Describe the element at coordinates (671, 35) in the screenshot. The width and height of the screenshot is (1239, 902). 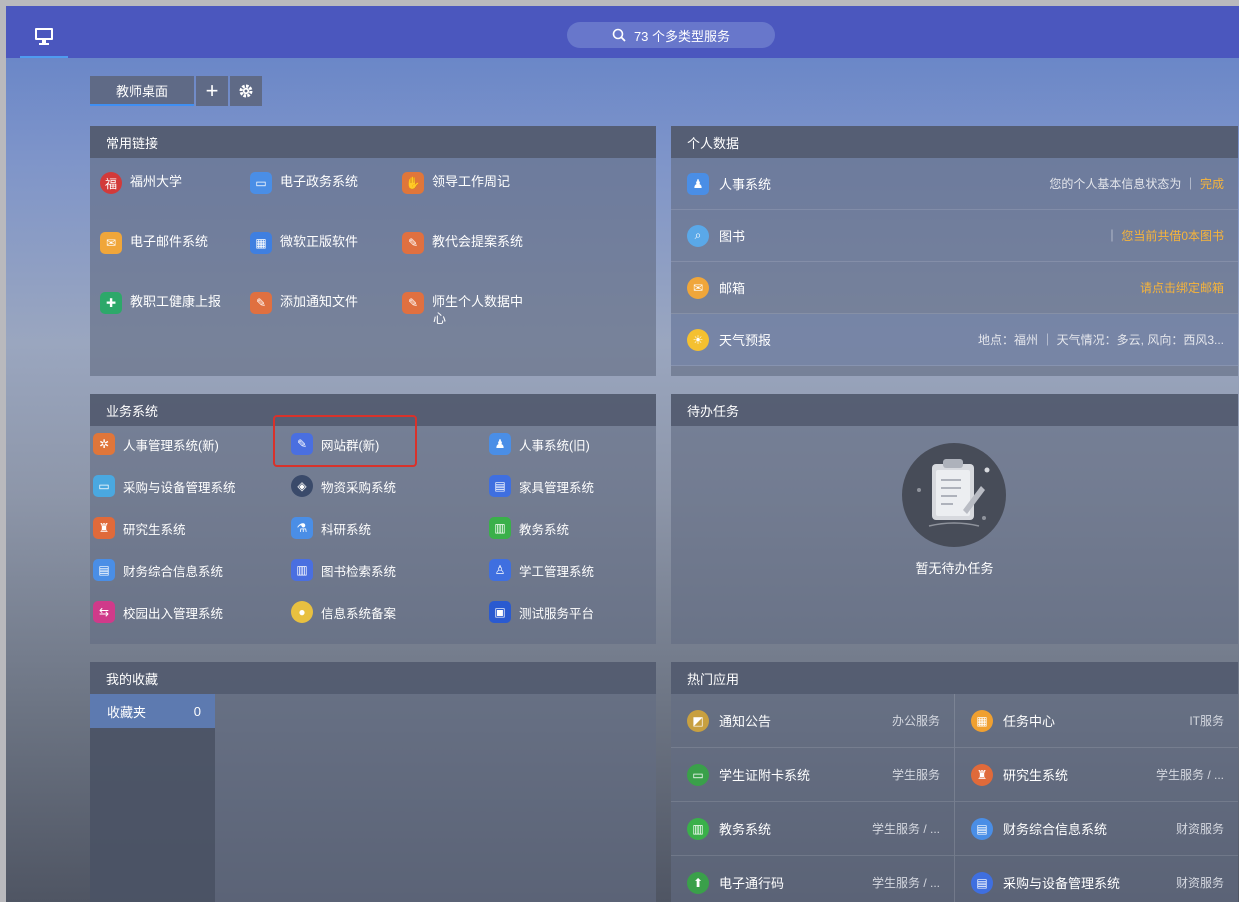
I see `service-search-button: 73 个多类型服务` at that location.